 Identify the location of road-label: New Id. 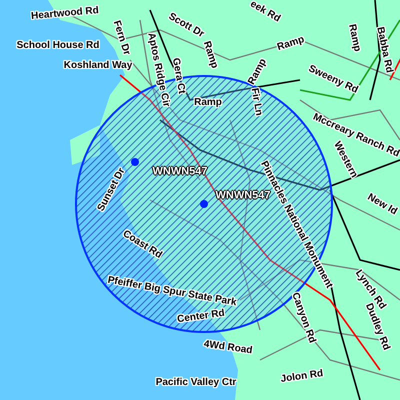
(382, 205).